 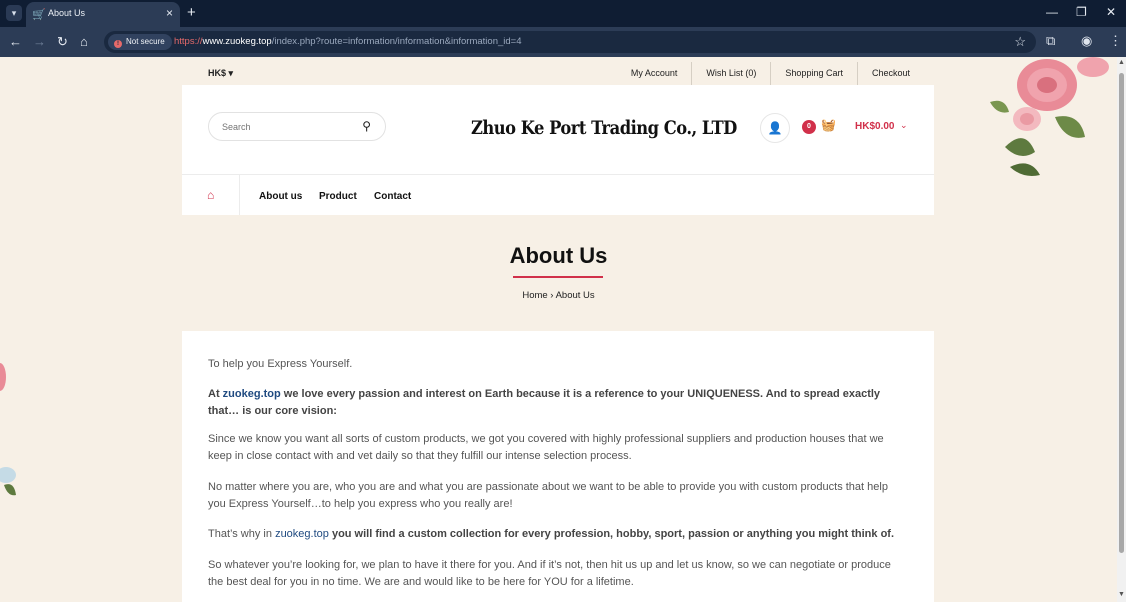 I want to click on breadcrumb-current: About Us, so click(x=575, y=295).